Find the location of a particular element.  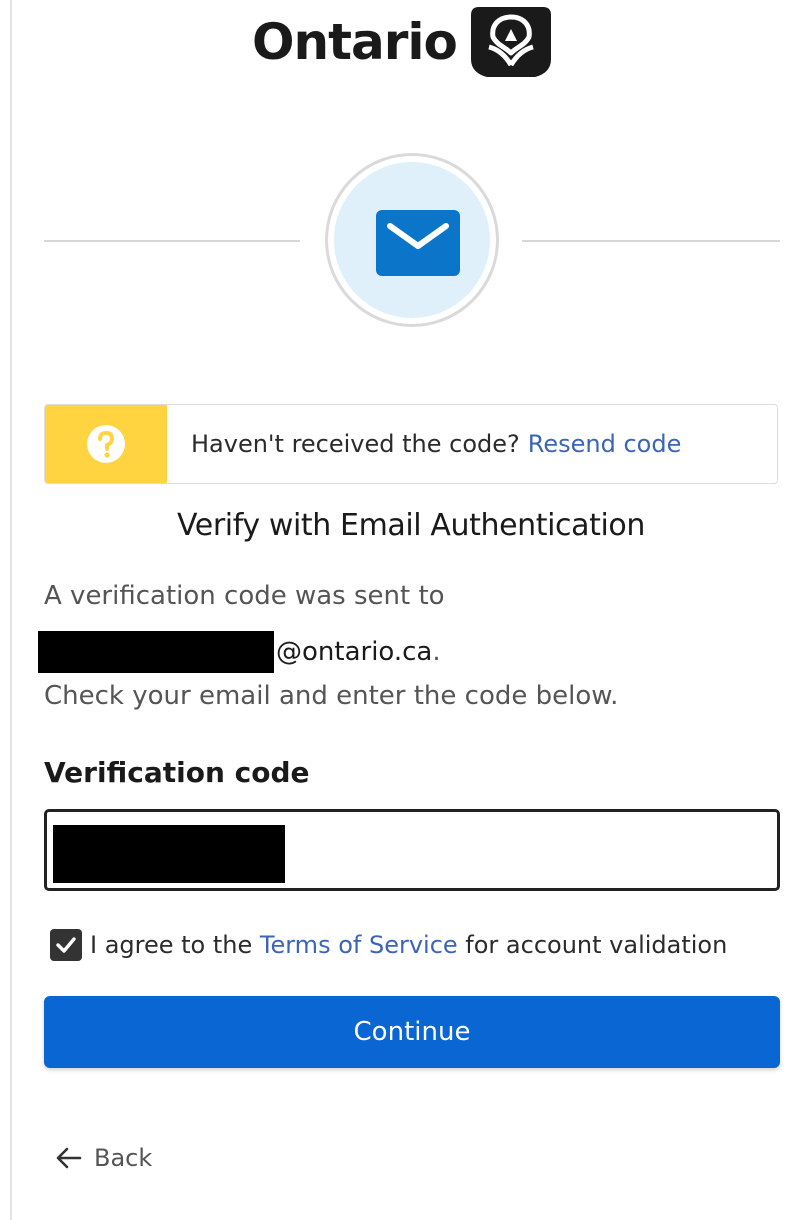

ontario-logo: Ontario is located at coordinates (401, 42).